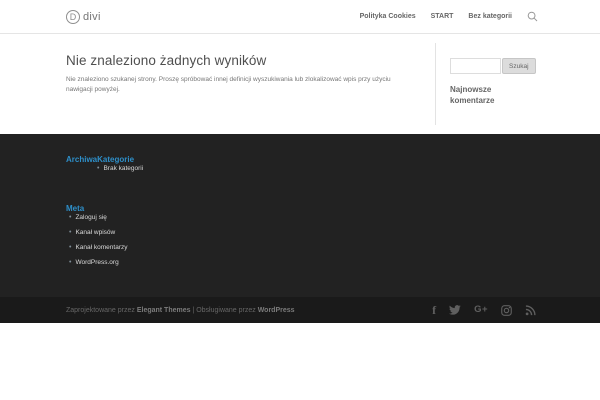 This screenshot has height=400, width=600. What do you see at coordinates (92, 16) in the screenshot?
I see `logo-text: divi` at bounding box center [92, 16].